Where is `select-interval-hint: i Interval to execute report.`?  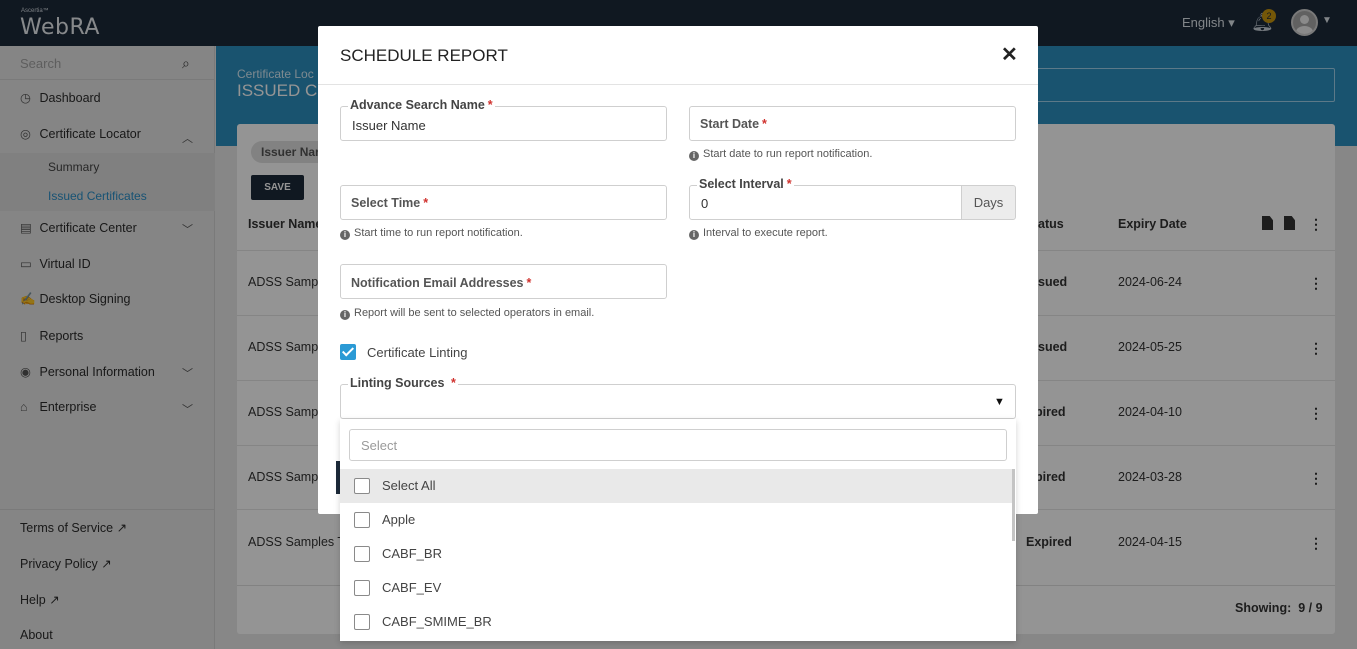
select-interval-hint: i Interval to execute report. is located at coordinates (758, 233).